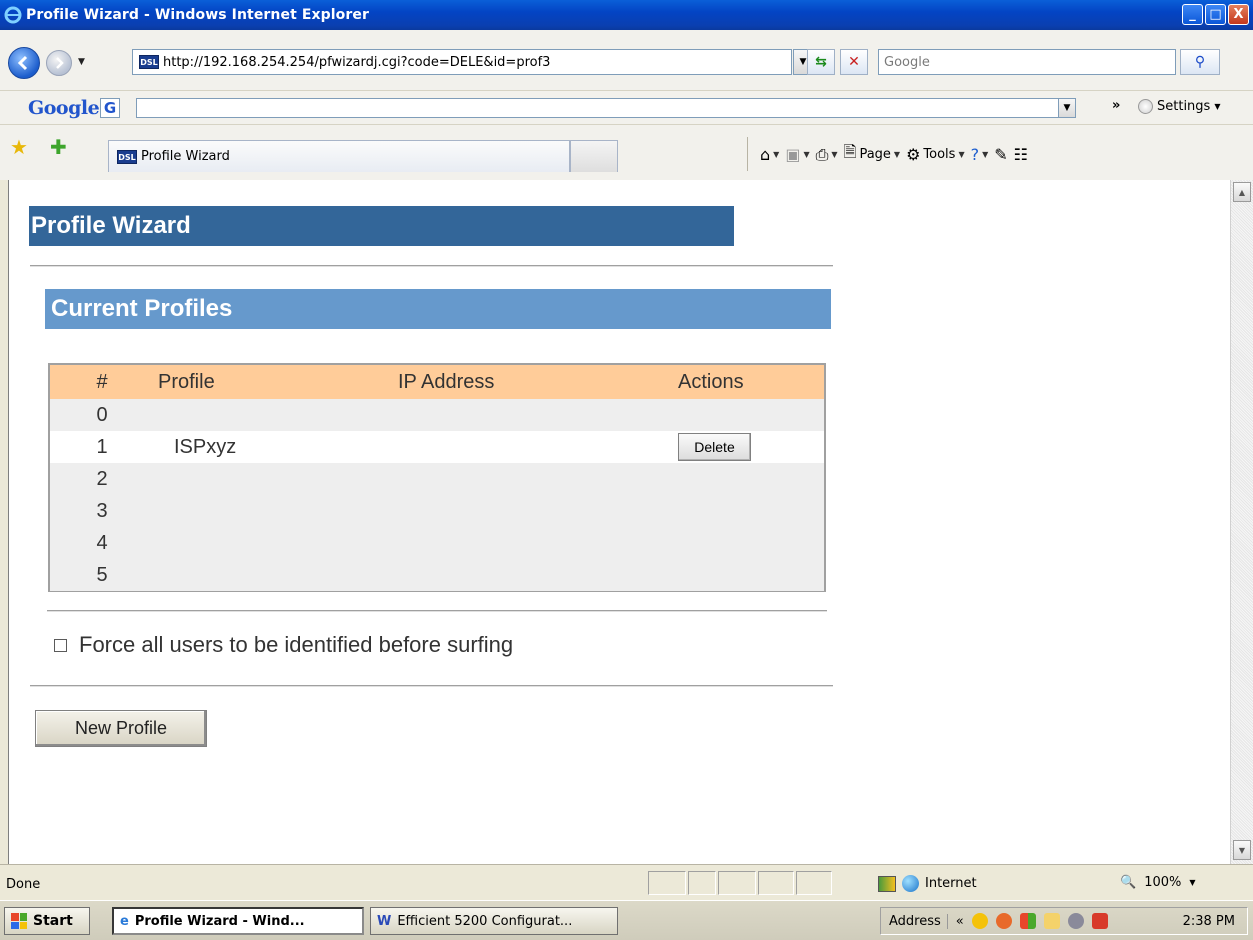  Describe the element at coordinates (53, 921) in the screenshot. I see `start-label: Start` at that location.